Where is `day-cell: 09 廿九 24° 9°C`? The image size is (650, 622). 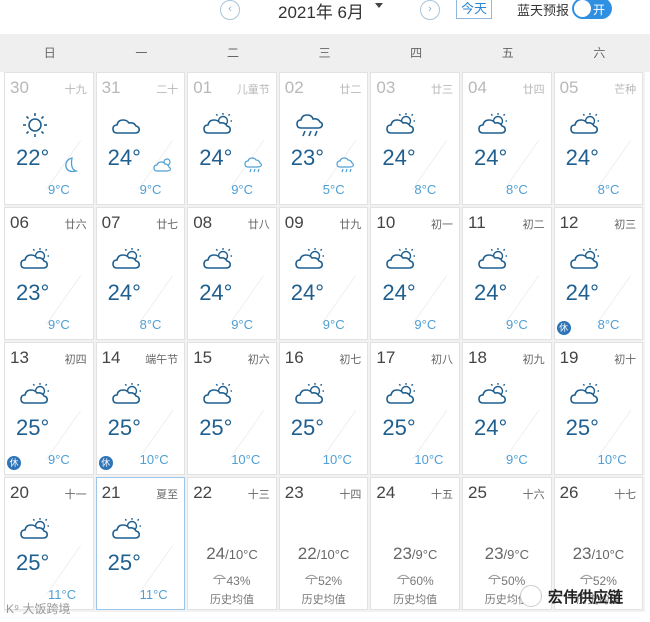 day-cell: 09 廿九 24° 9°C is located at coordinates (323, 273).